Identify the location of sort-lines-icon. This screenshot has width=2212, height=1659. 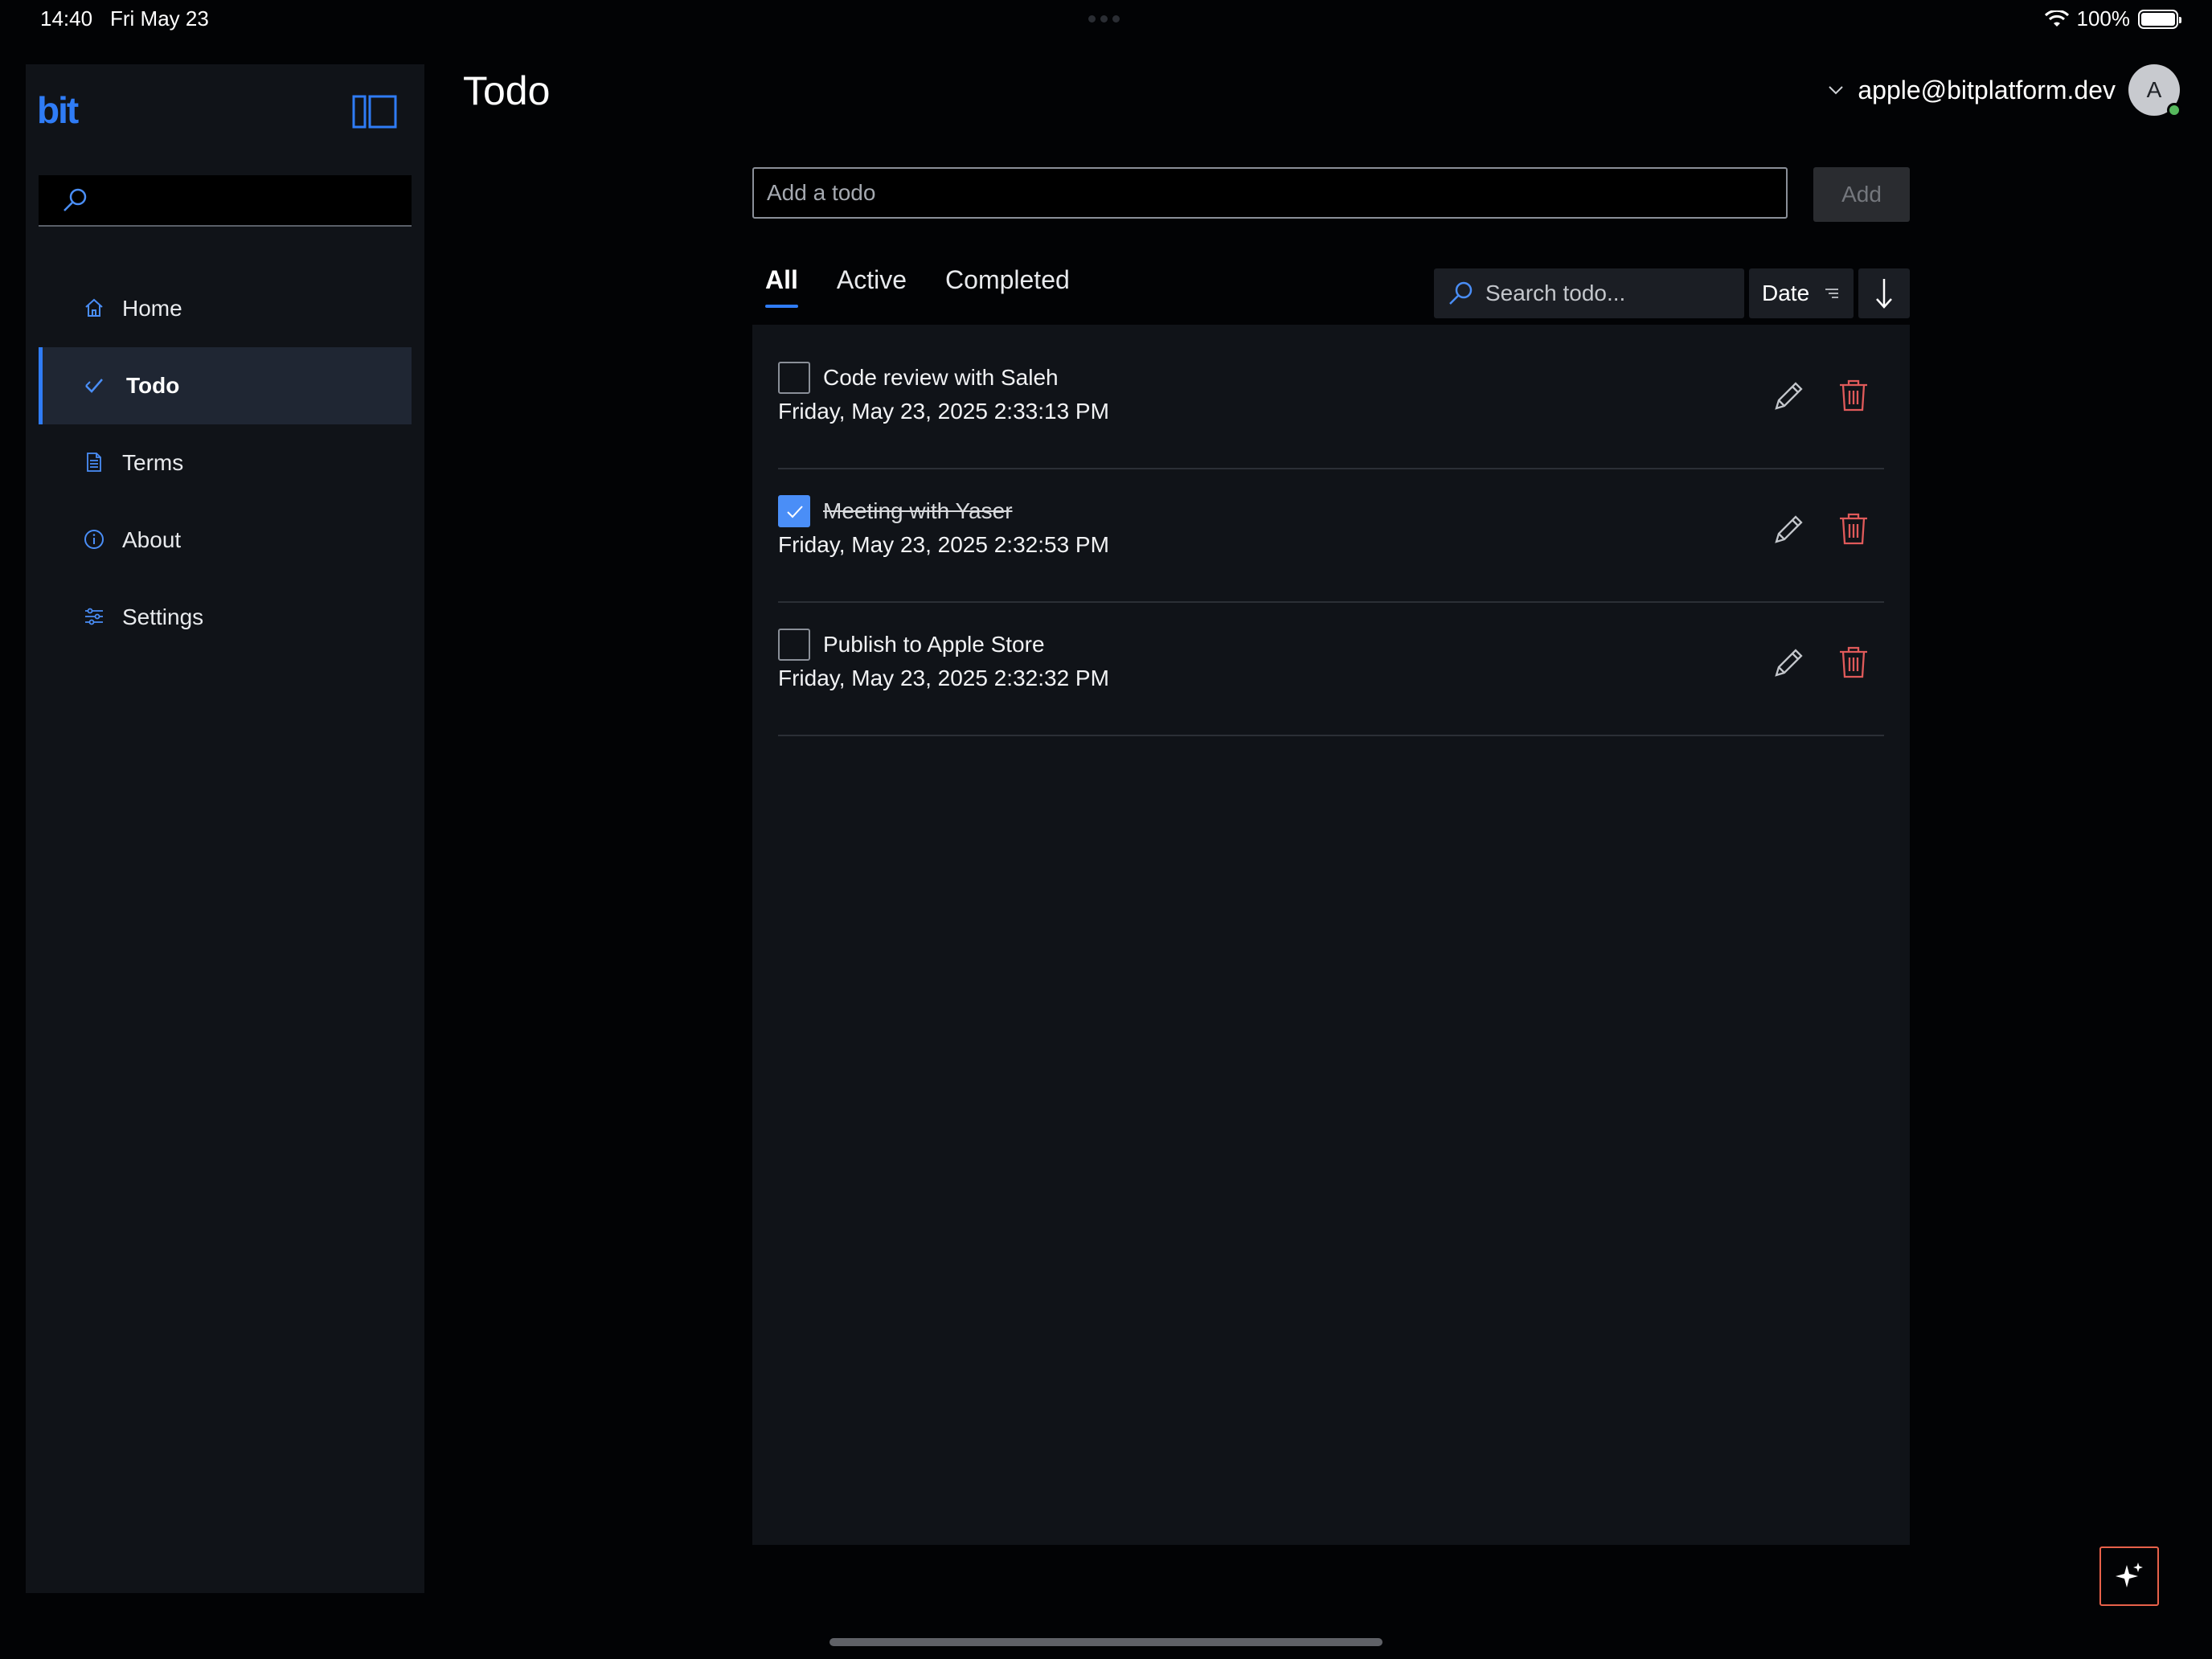
(1832, 293).